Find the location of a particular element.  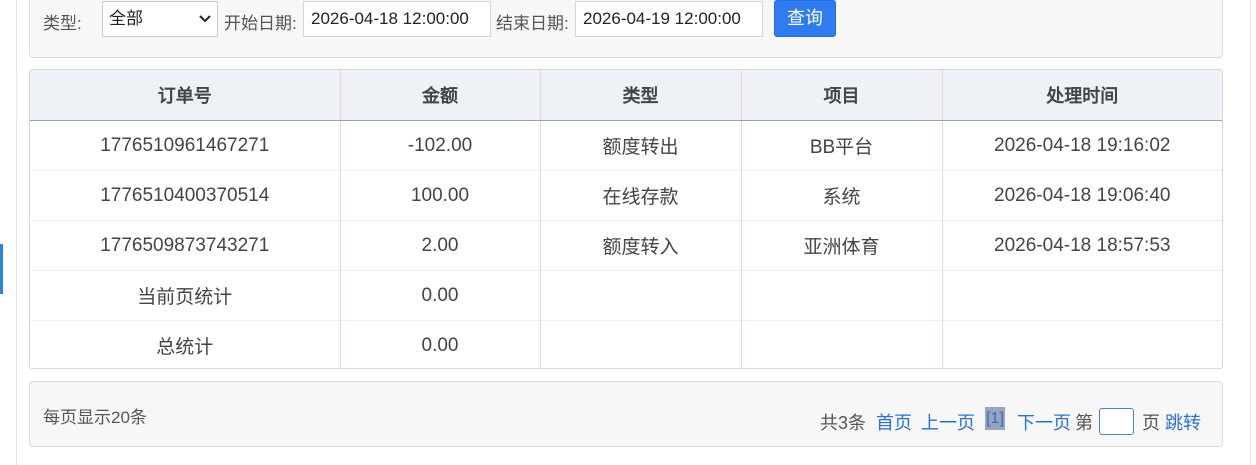

total-summary-row: 总统计 0.00 is located at coordinates (626, 344).